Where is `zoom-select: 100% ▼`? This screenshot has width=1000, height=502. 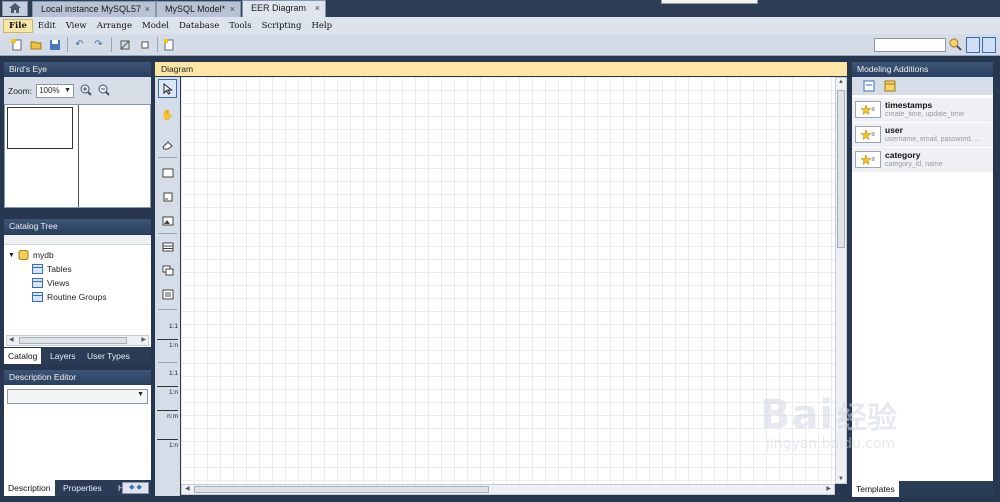
zoom-select: 100% ▼ is located at coordinates (55, 90).